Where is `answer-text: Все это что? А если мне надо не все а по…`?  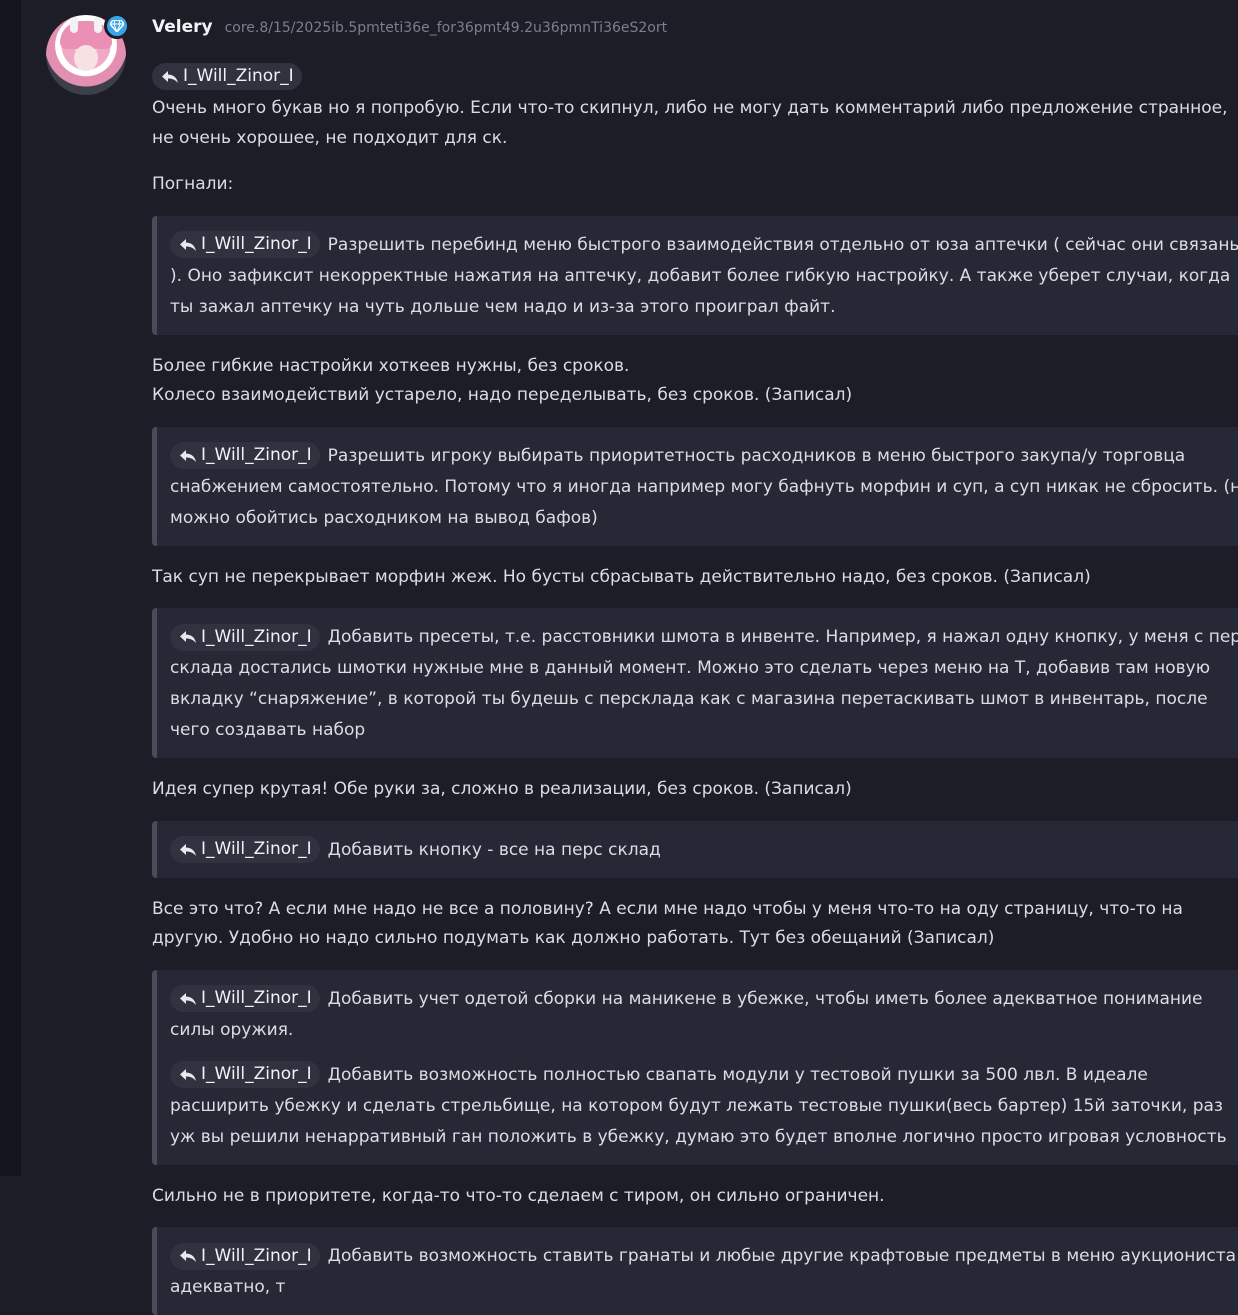
answer-text: Все это что? А если мне надо не все а по… is located at coordinates (667, 923).